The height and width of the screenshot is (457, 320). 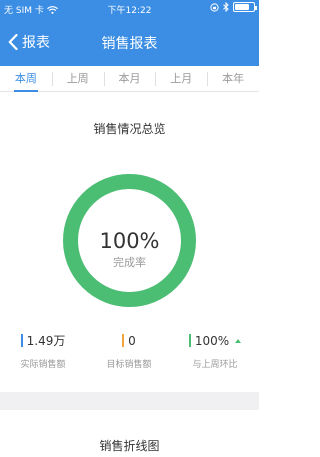 I want to click on bluetooth-icon, so click(x=226, y=7).